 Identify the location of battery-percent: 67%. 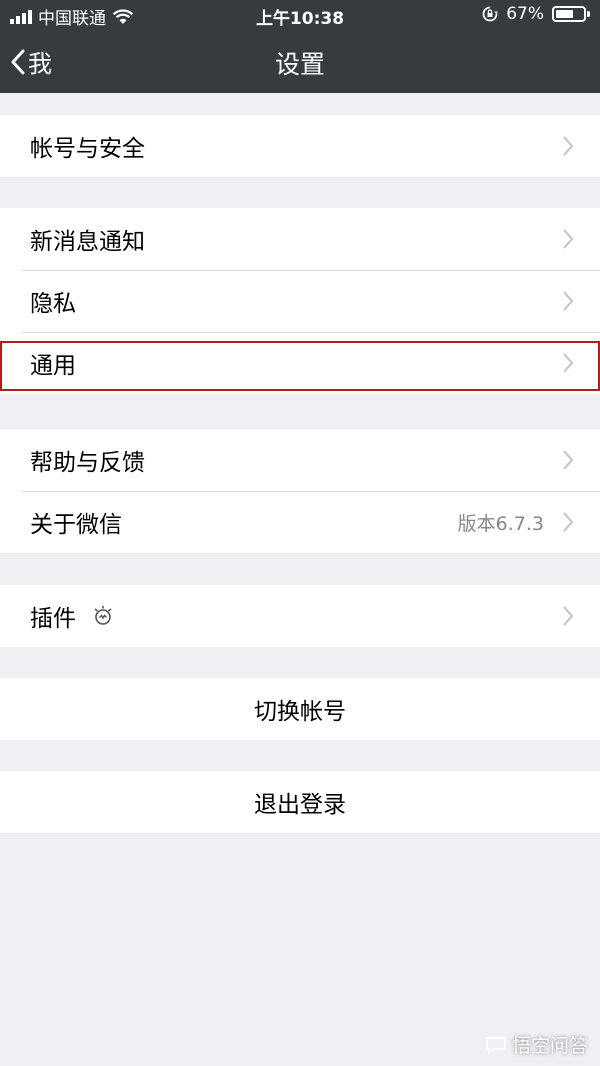
(525, 14).